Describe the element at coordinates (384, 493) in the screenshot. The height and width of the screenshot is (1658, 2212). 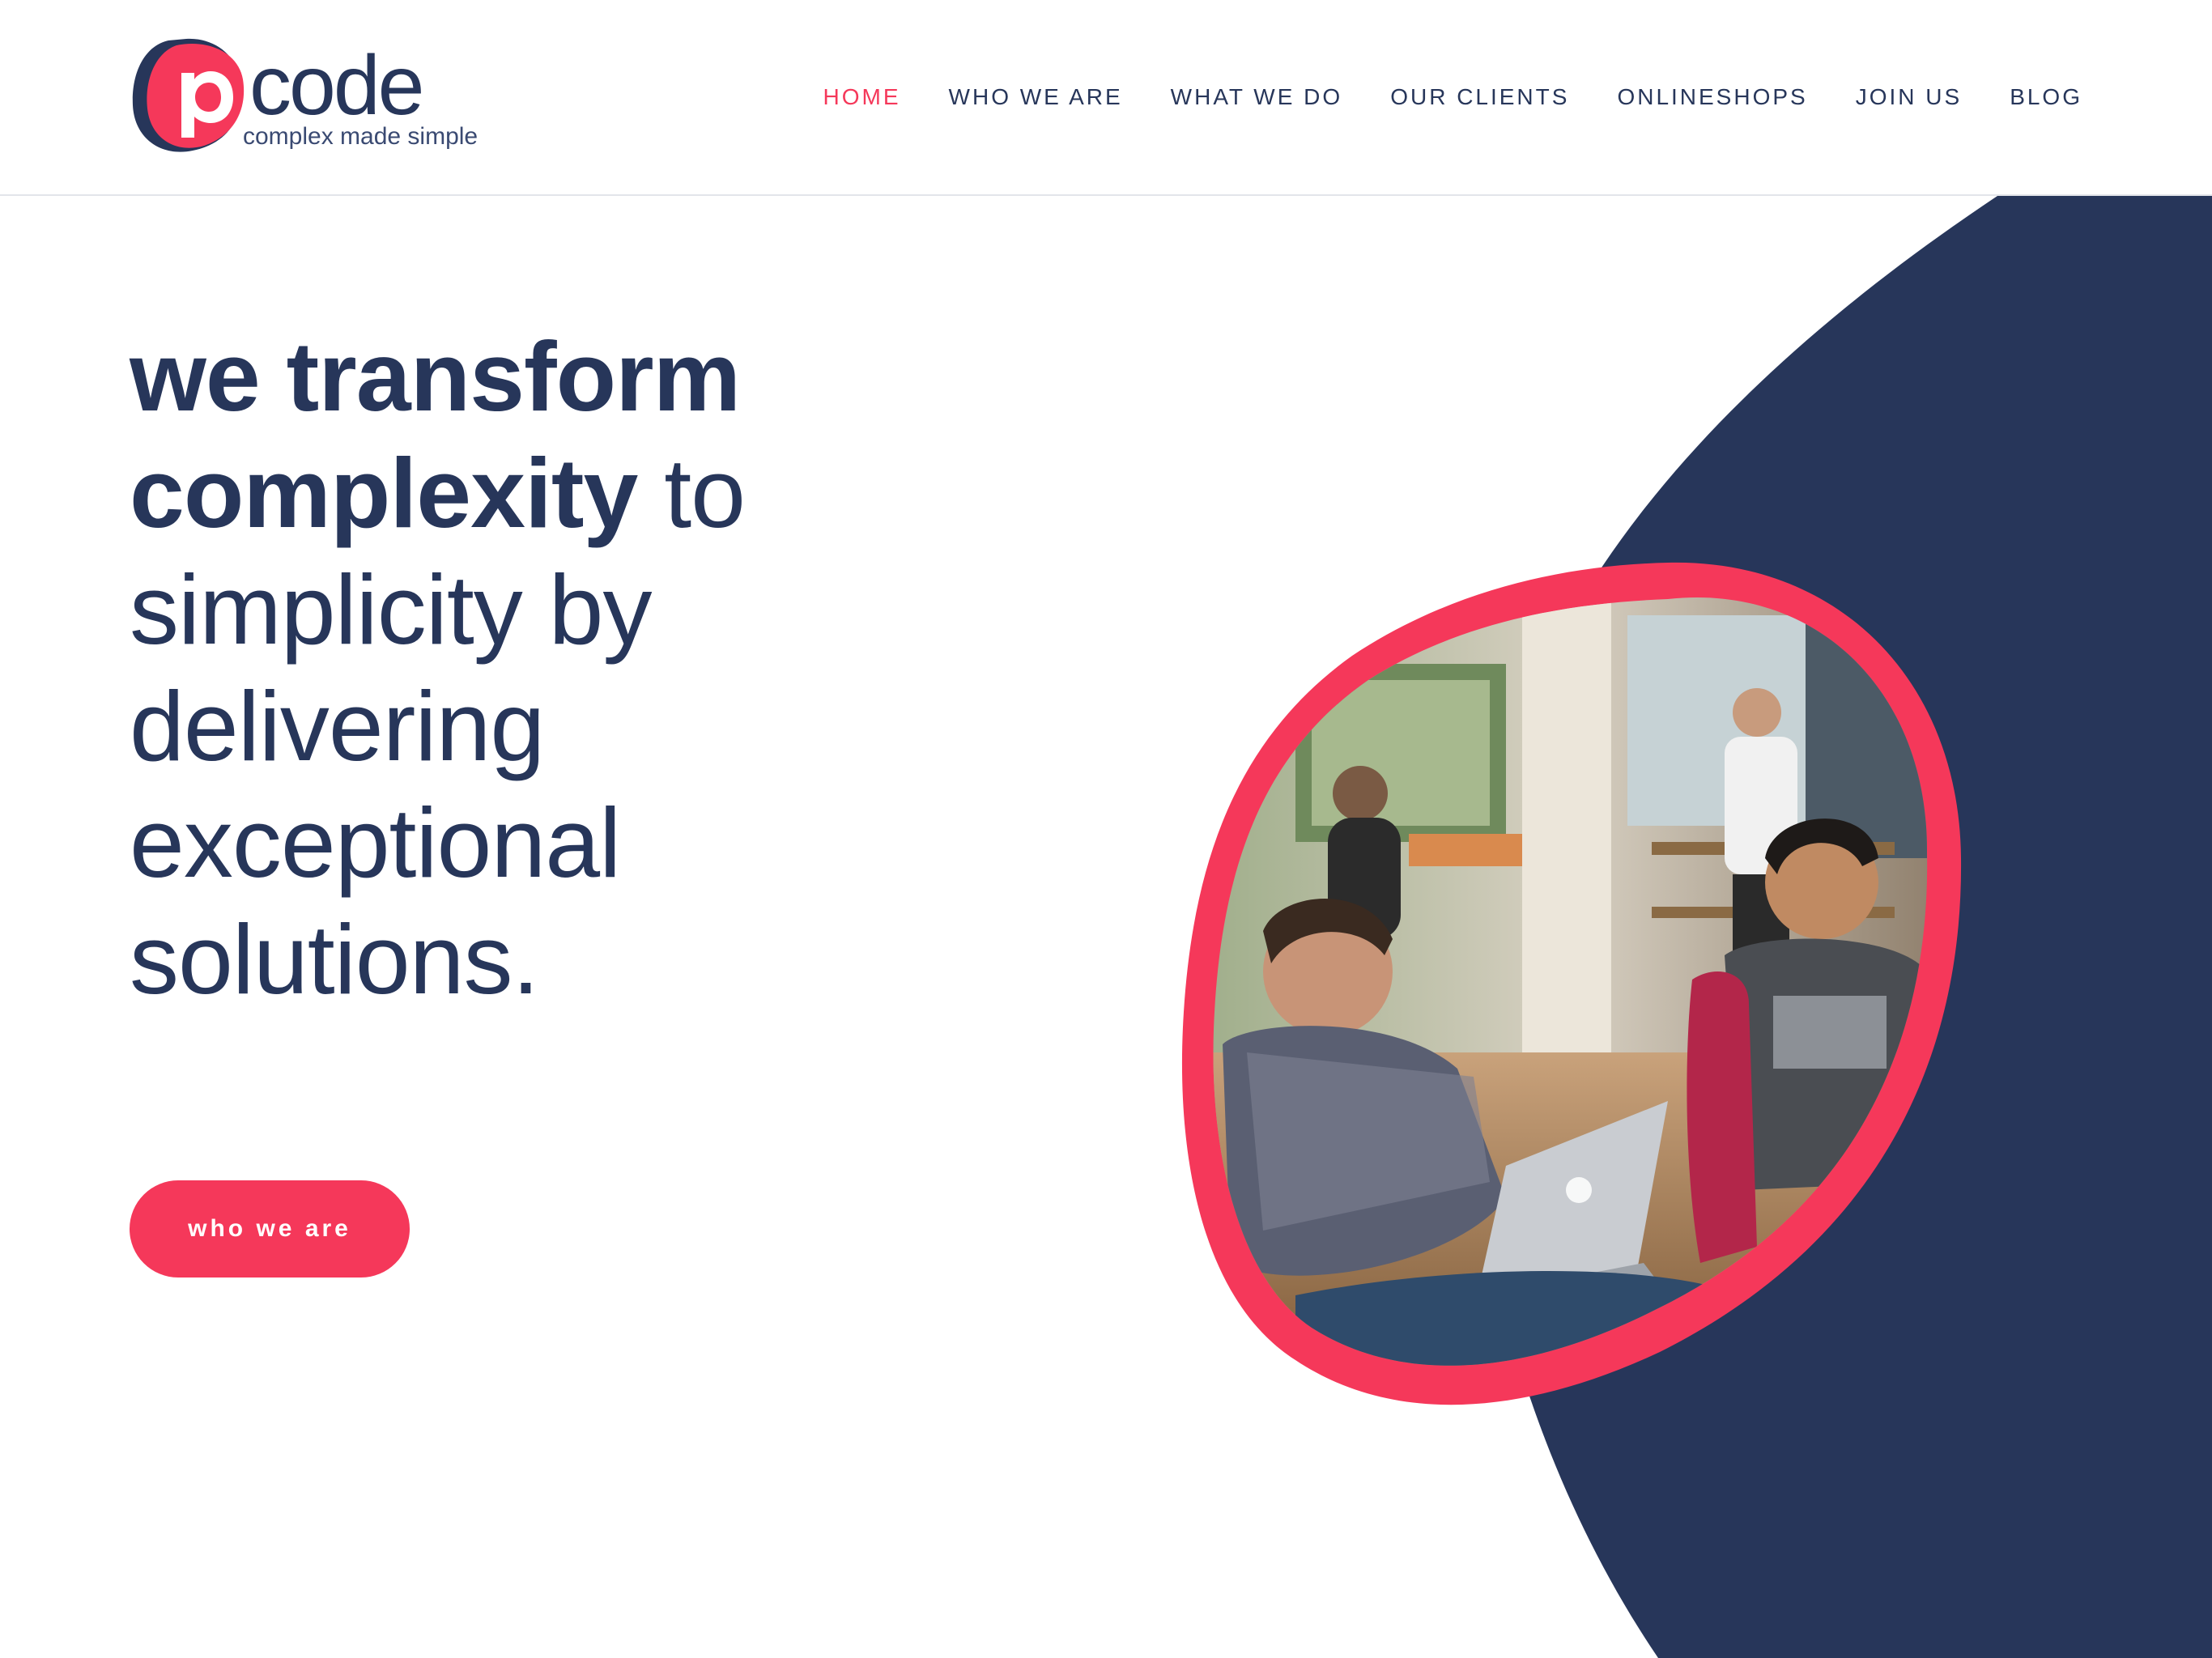
I see `headline-bold-2: complexity` at that location.